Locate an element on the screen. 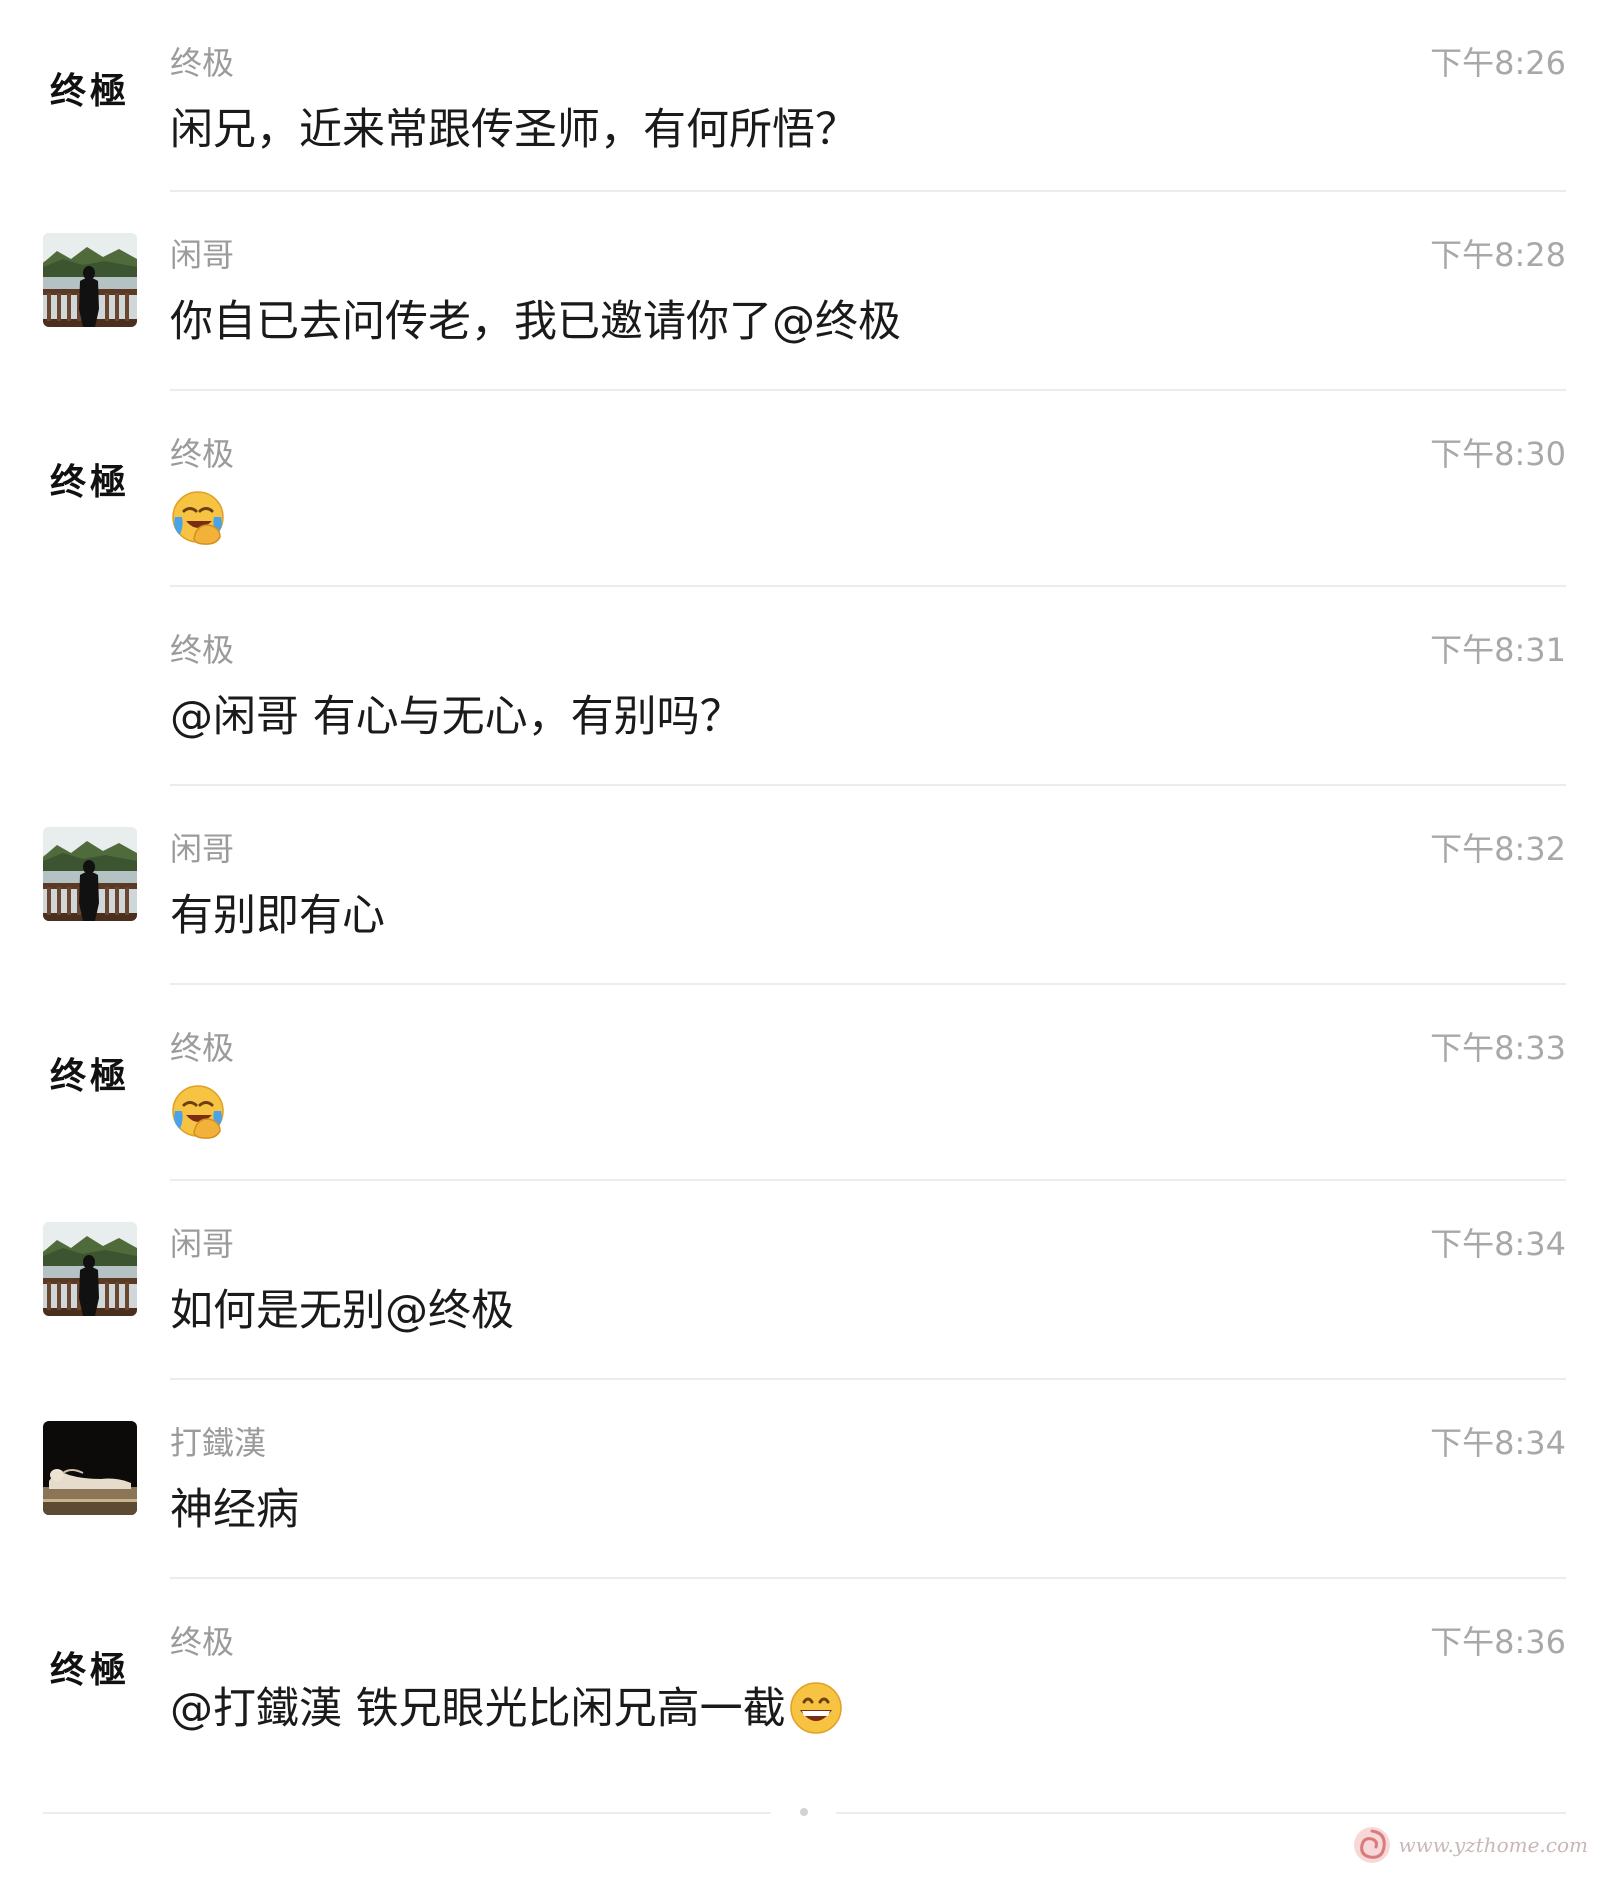  message-text: 神经病 is located at coordinates (234, 1506).